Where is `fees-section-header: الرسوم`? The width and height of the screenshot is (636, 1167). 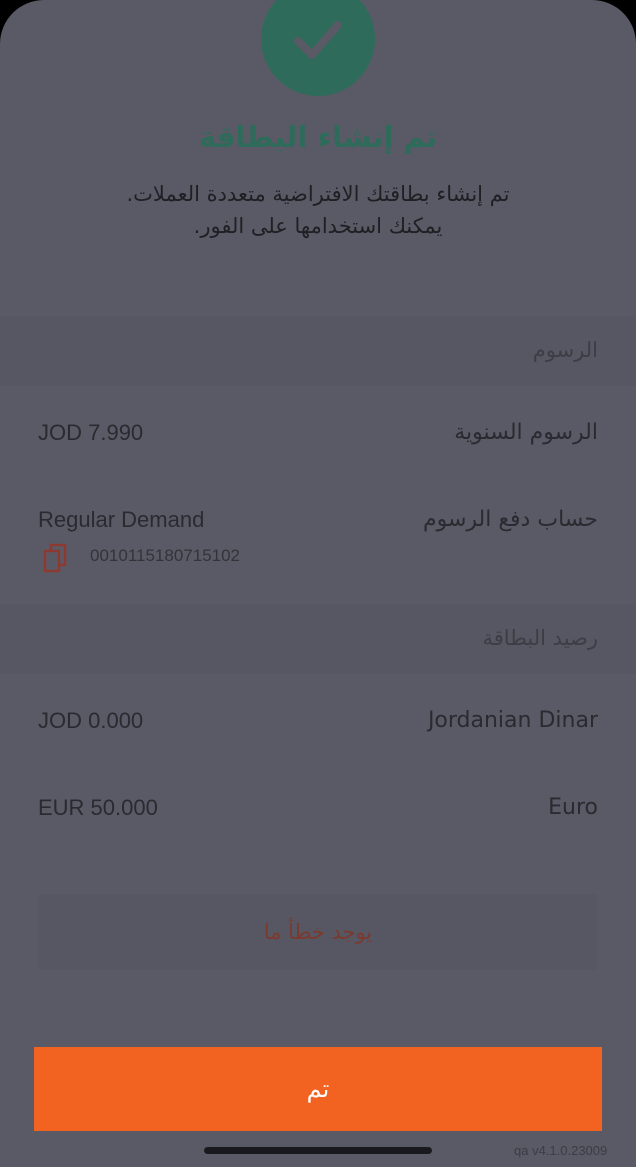
fees-section-header: الرسوم is located at coordinates (318, 351).